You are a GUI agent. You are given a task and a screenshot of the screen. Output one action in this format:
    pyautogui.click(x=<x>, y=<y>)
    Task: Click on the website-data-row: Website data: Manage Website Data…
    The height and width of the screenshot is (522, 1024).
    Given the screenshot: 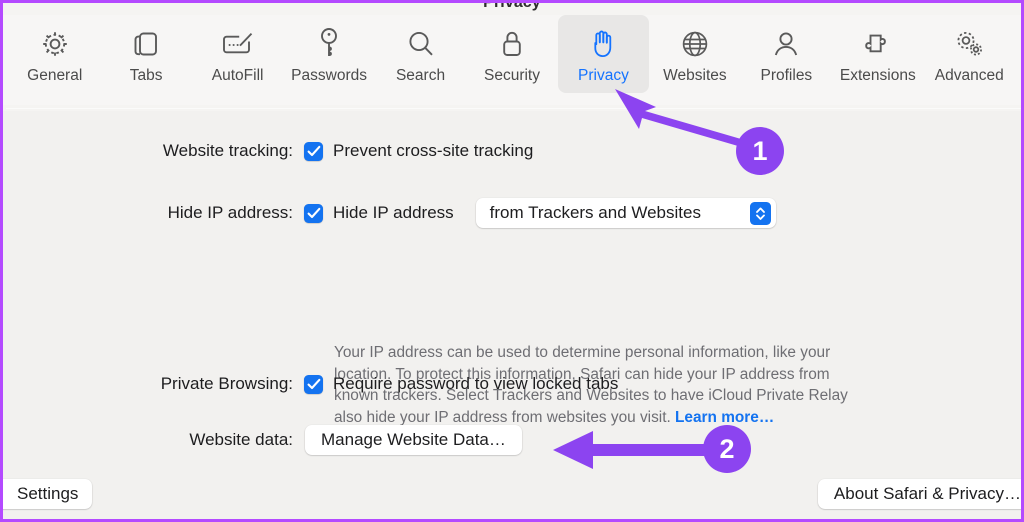 What is the action you would take?
    pyautogui.click(x=327, y=440)
    